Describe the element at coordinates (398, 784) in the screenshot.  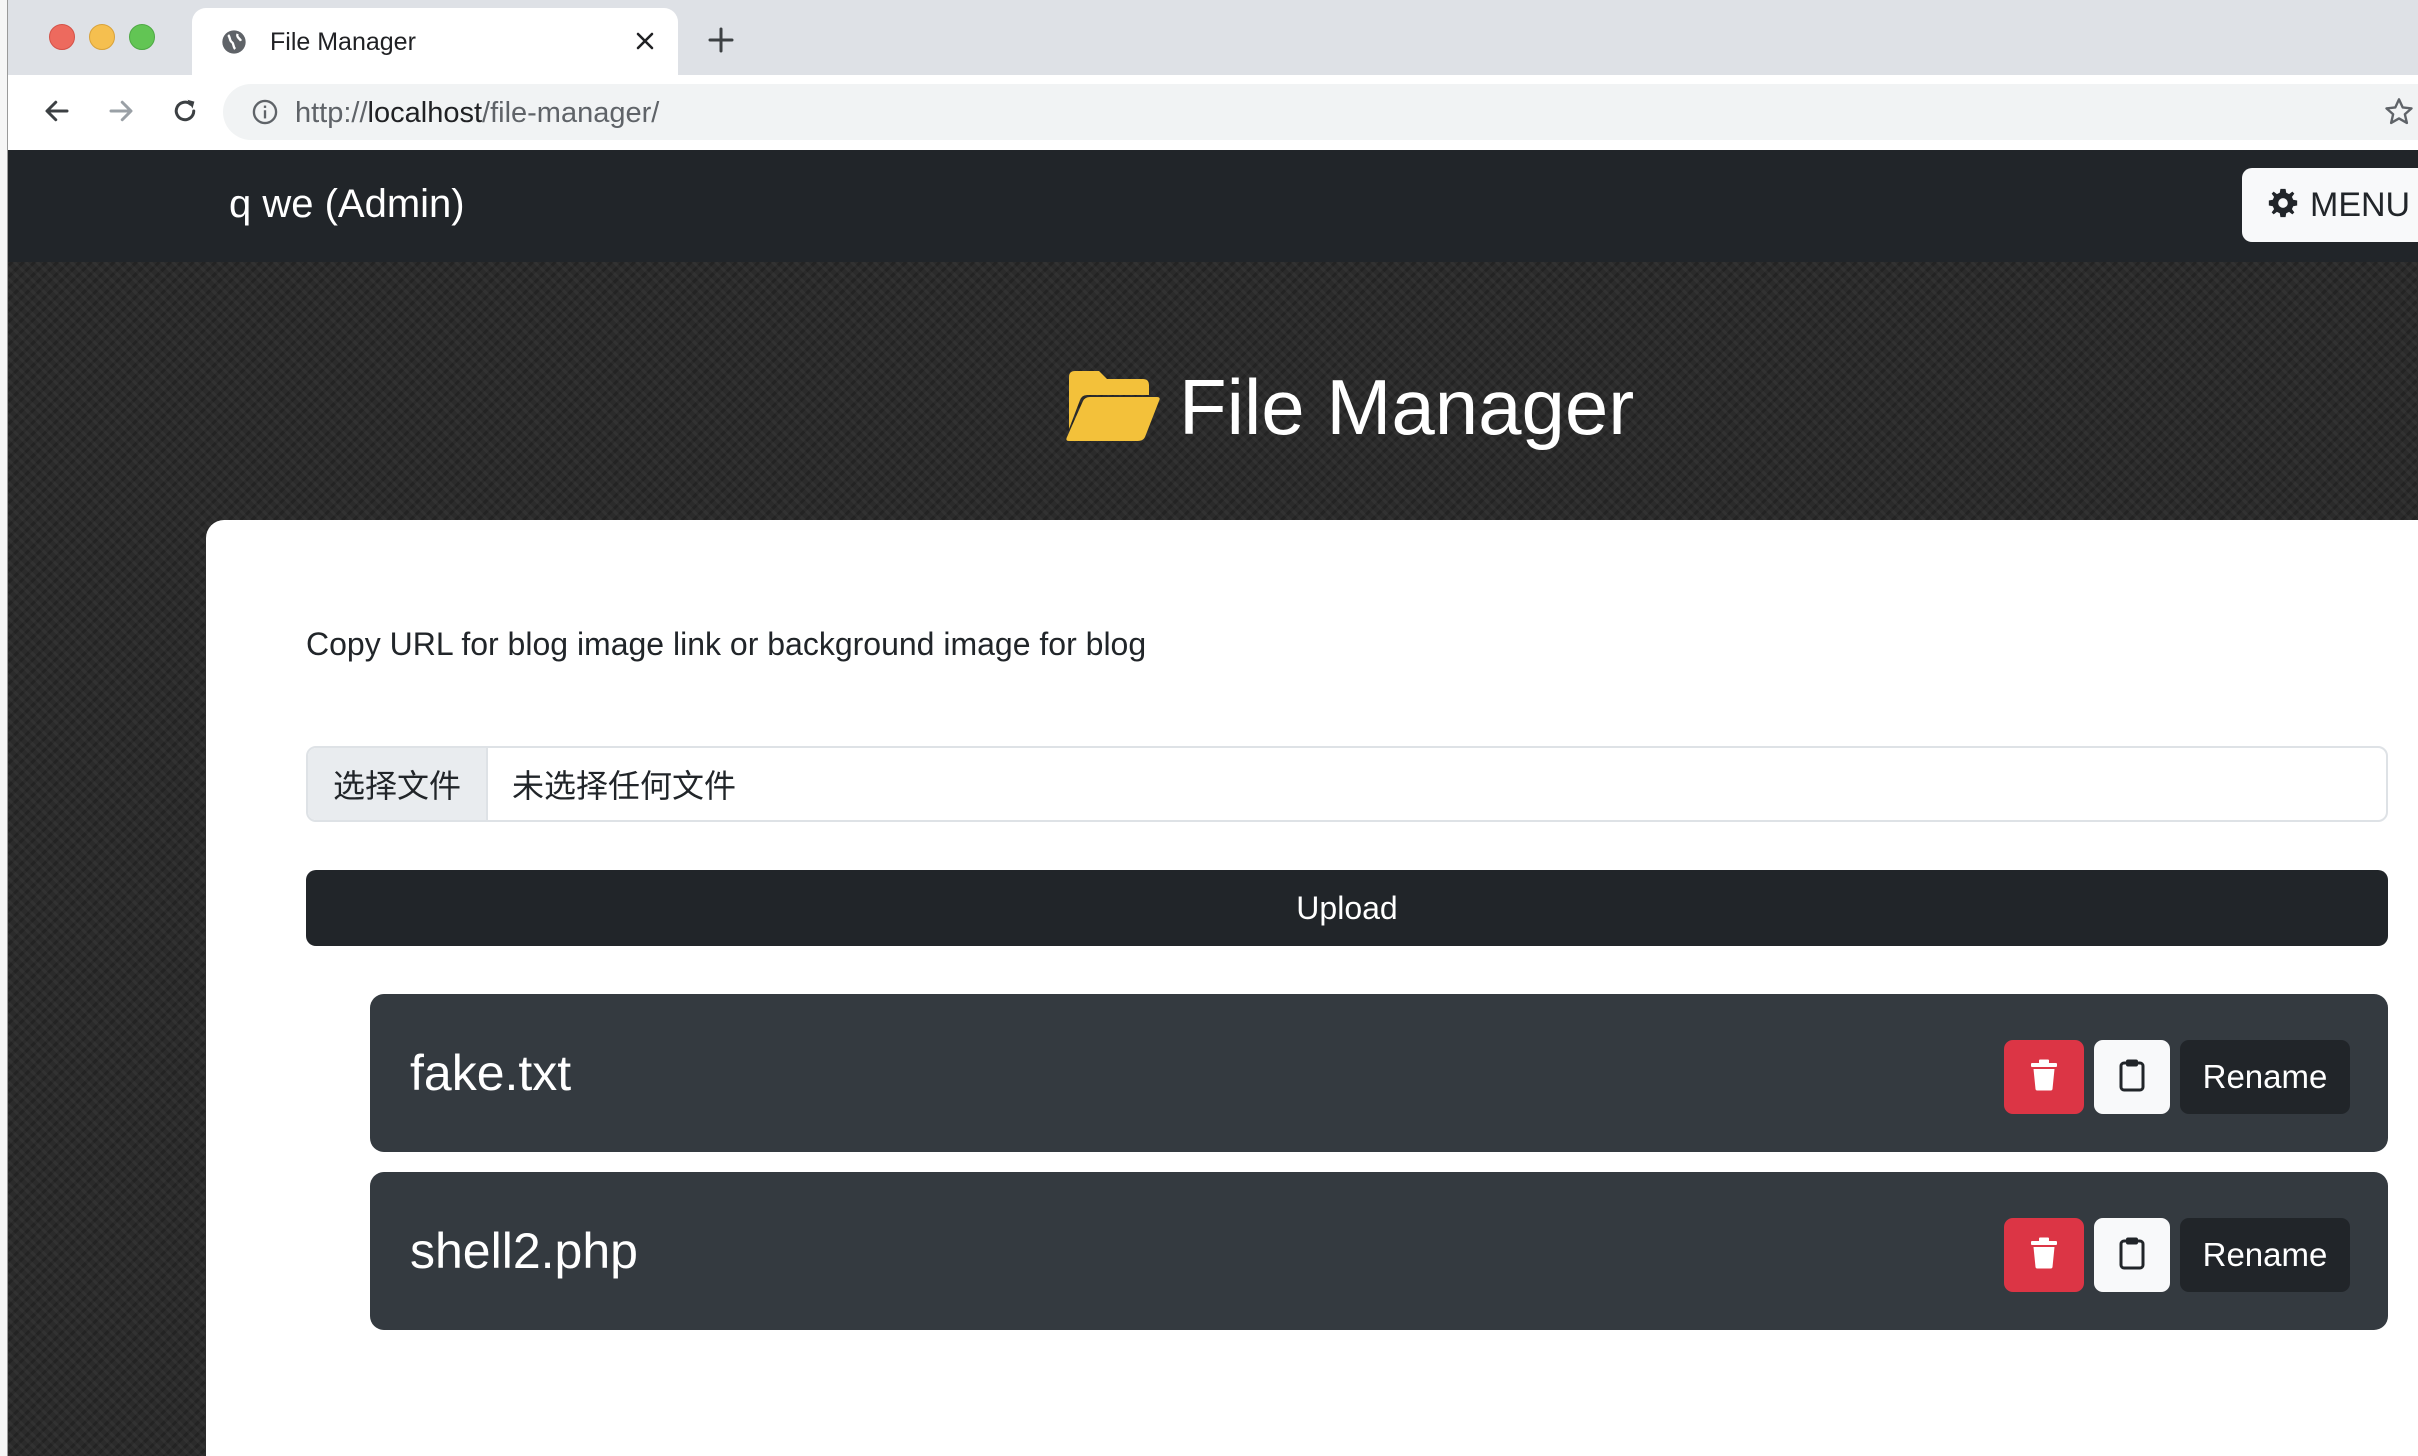
I see `choose-file-button: 选择文件` at that location.